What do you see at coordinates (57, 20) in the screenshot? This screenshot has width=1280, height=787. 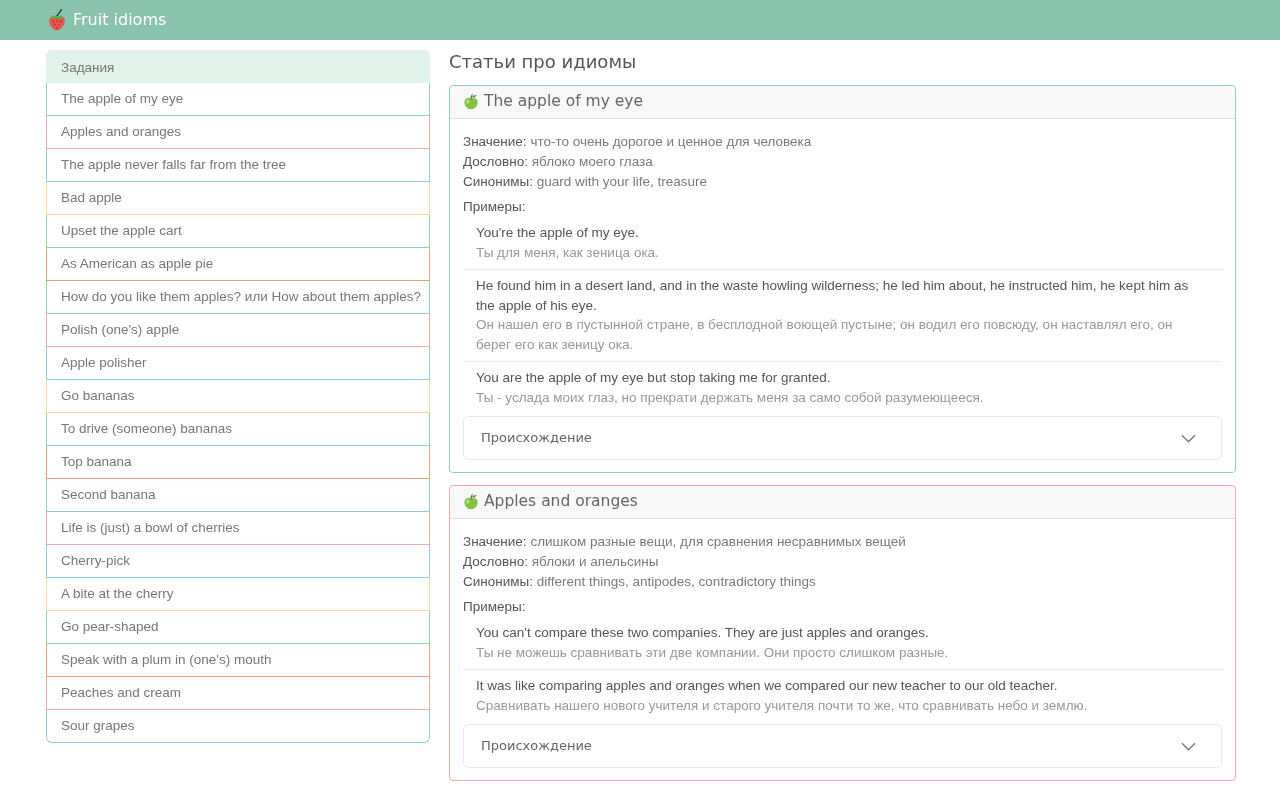 I see `strawberry-icon` at bounding box center [57, 20].